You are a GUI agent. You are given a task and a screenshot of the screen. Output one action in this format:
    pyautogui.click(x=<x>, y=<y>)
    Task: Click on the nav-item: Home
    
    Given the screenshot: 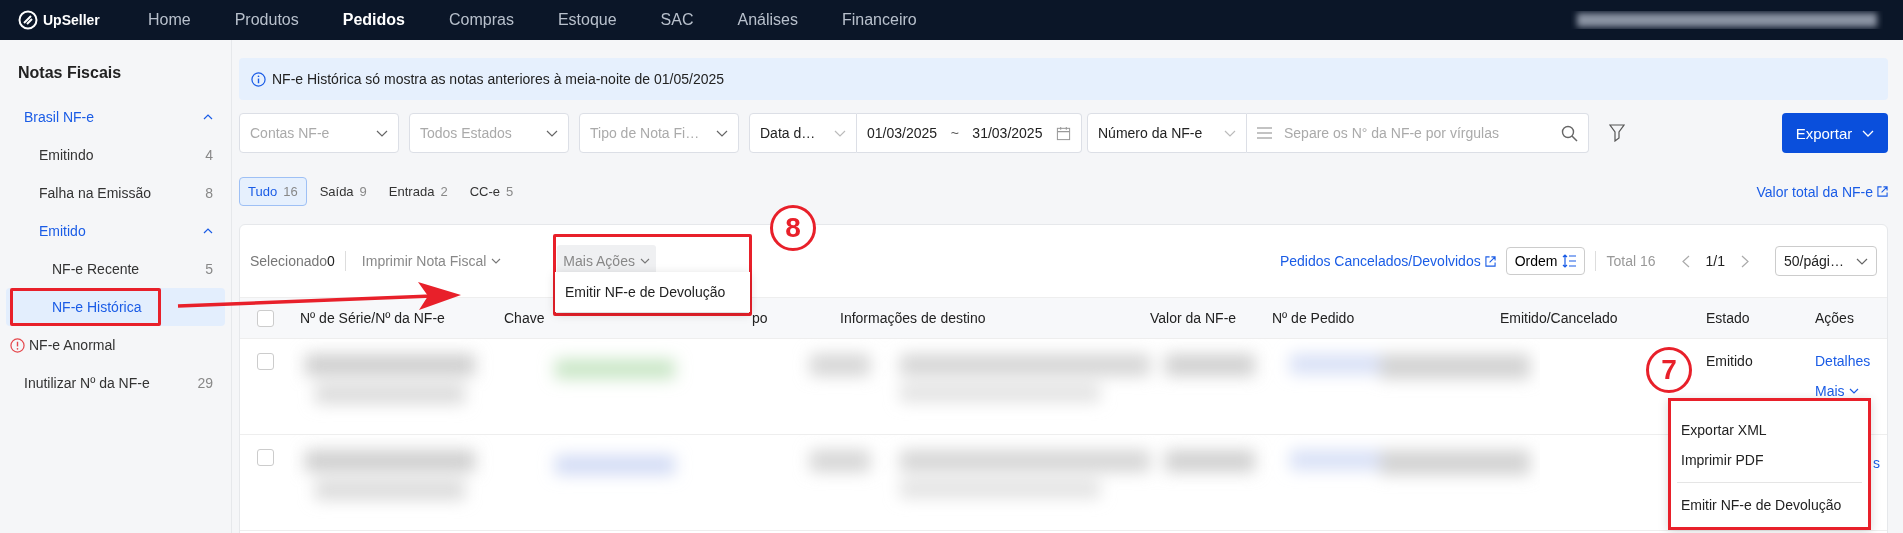 What is the action you would take?
    pyautogui.click(x=169, y=20)
    